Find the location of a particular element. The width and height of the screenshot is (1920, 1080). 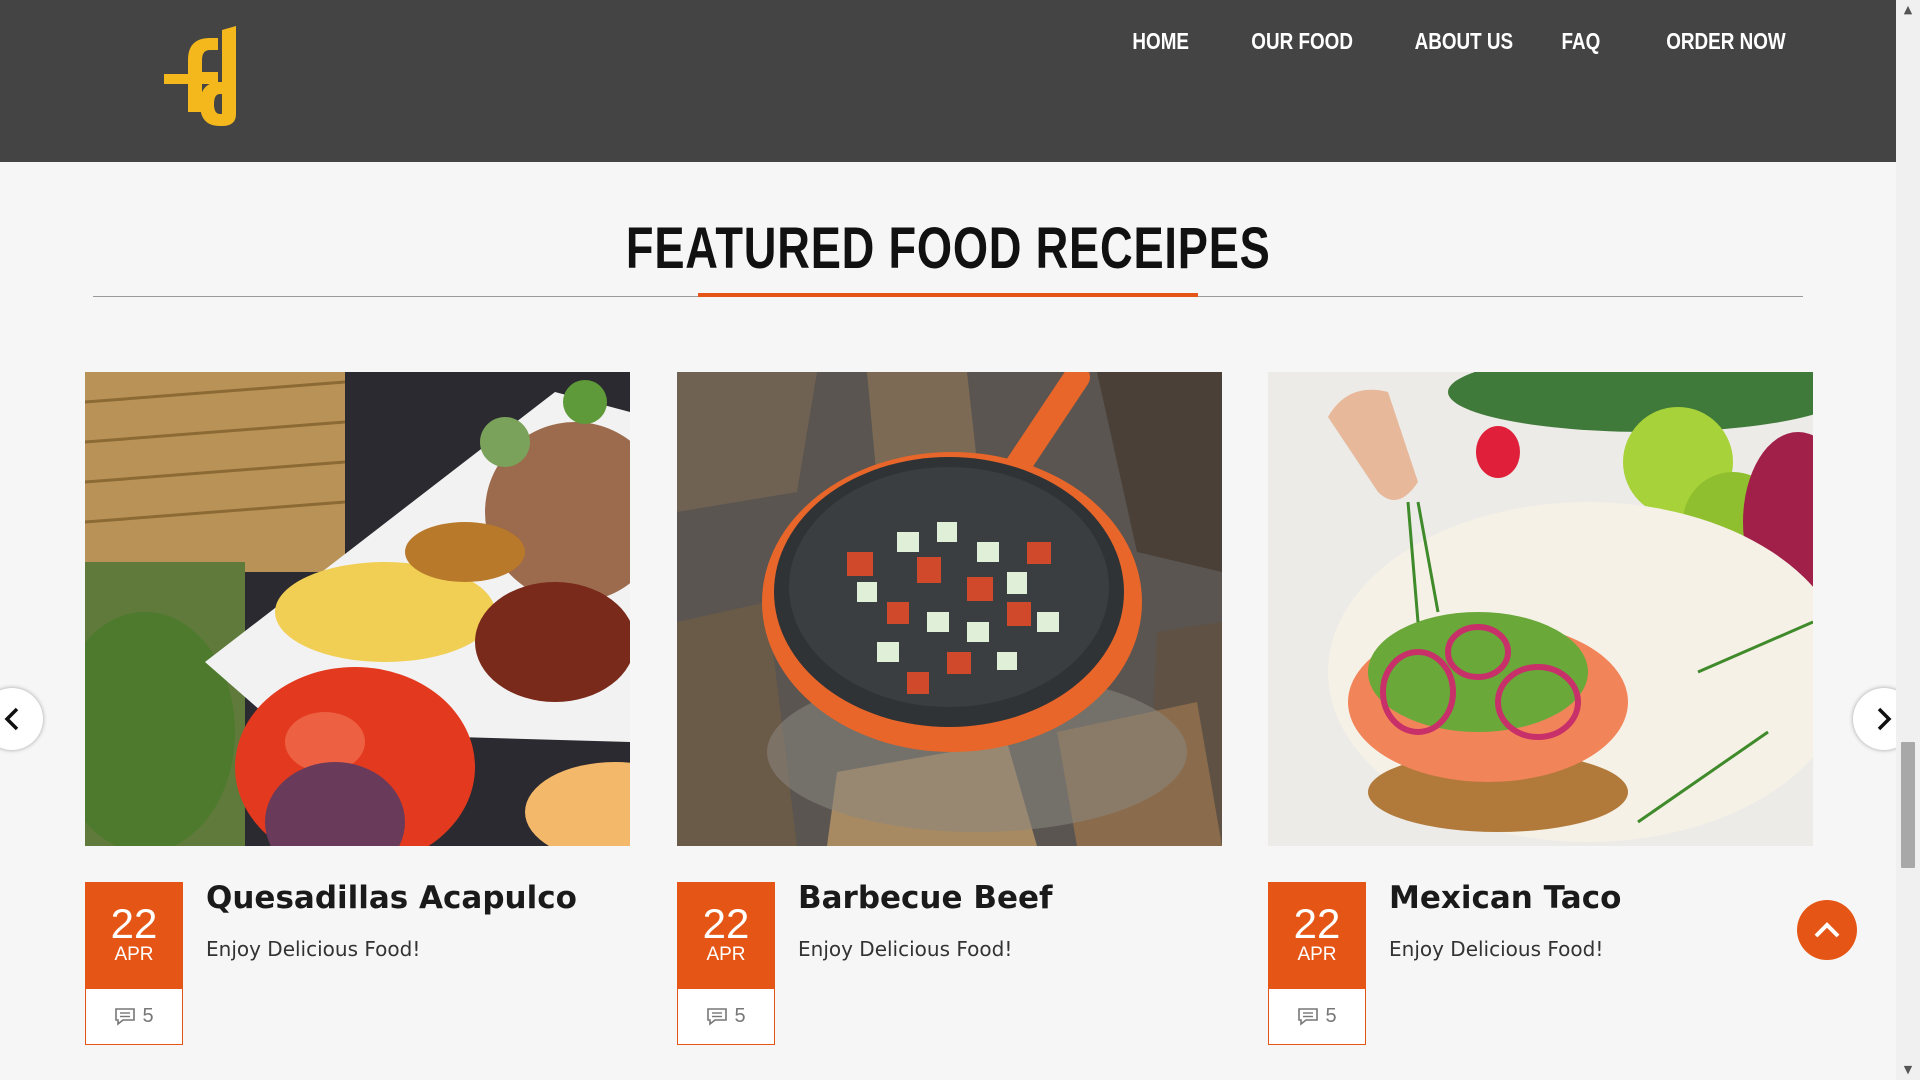

section-heading: FEATURED FOOD RECEIPES is located at coordinates (948, 248).